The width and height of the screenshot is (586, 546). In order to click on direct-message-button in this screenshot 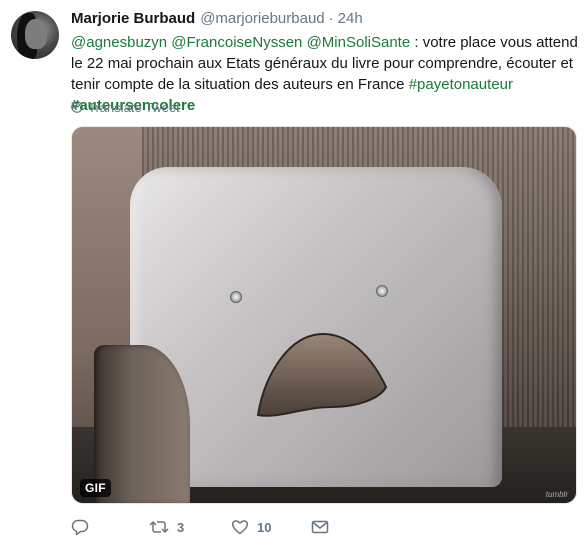, I will do `click(320, 527)`.